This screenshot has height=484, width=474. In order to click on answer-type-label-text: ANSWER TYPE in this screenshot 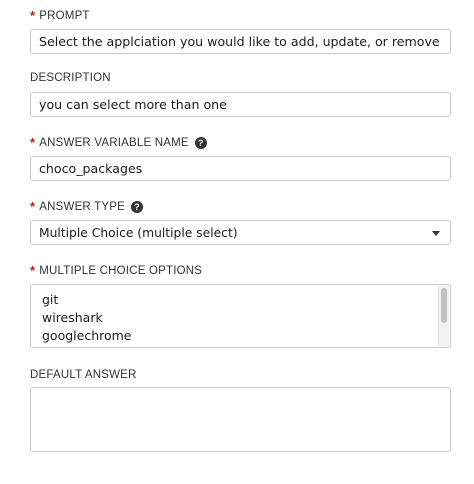, I will do `click(82, 206)`.